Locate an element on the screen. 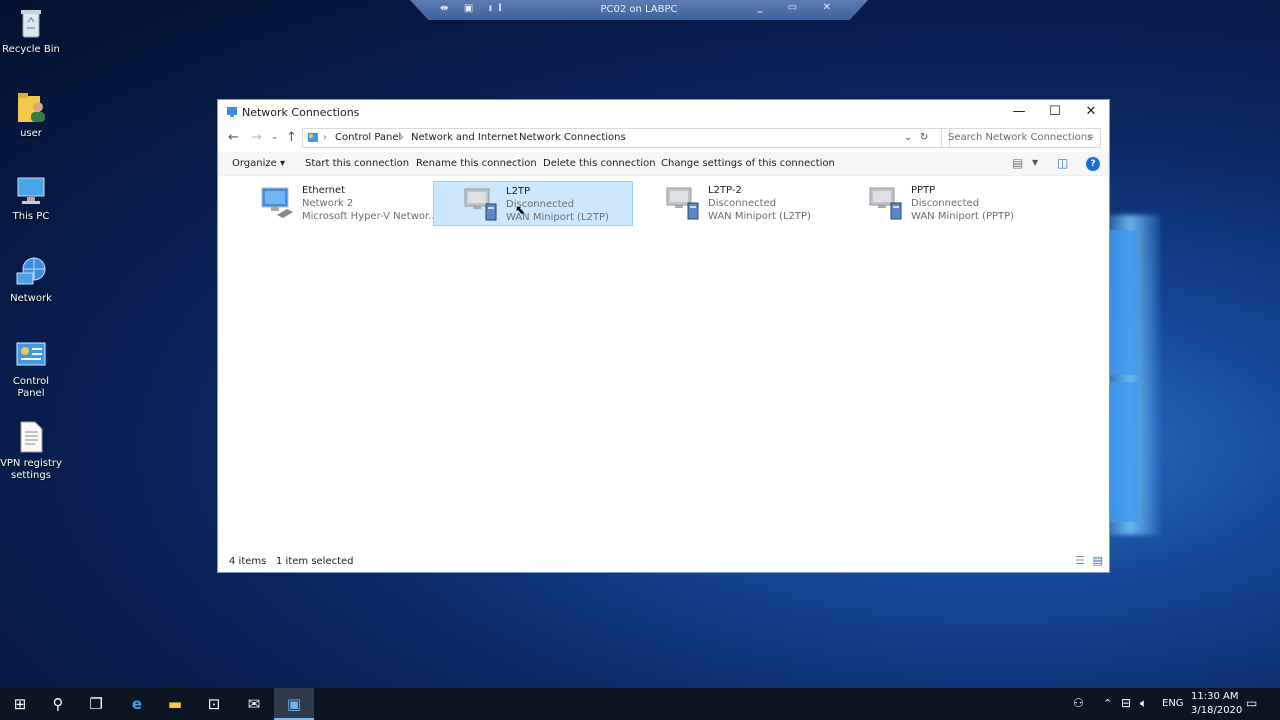 Image resolution: width=1280 pixels, height=720 pixels. title-bar: Network Connections — ☐ ✕ is located at coordinates (663, 112).